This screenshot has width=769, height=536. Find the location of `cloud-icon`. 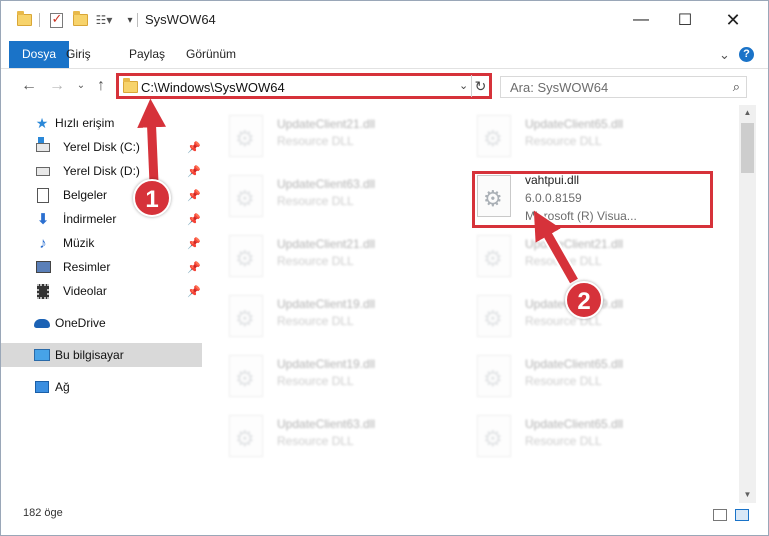

cloud-icon is located at coordinates (42, 323).